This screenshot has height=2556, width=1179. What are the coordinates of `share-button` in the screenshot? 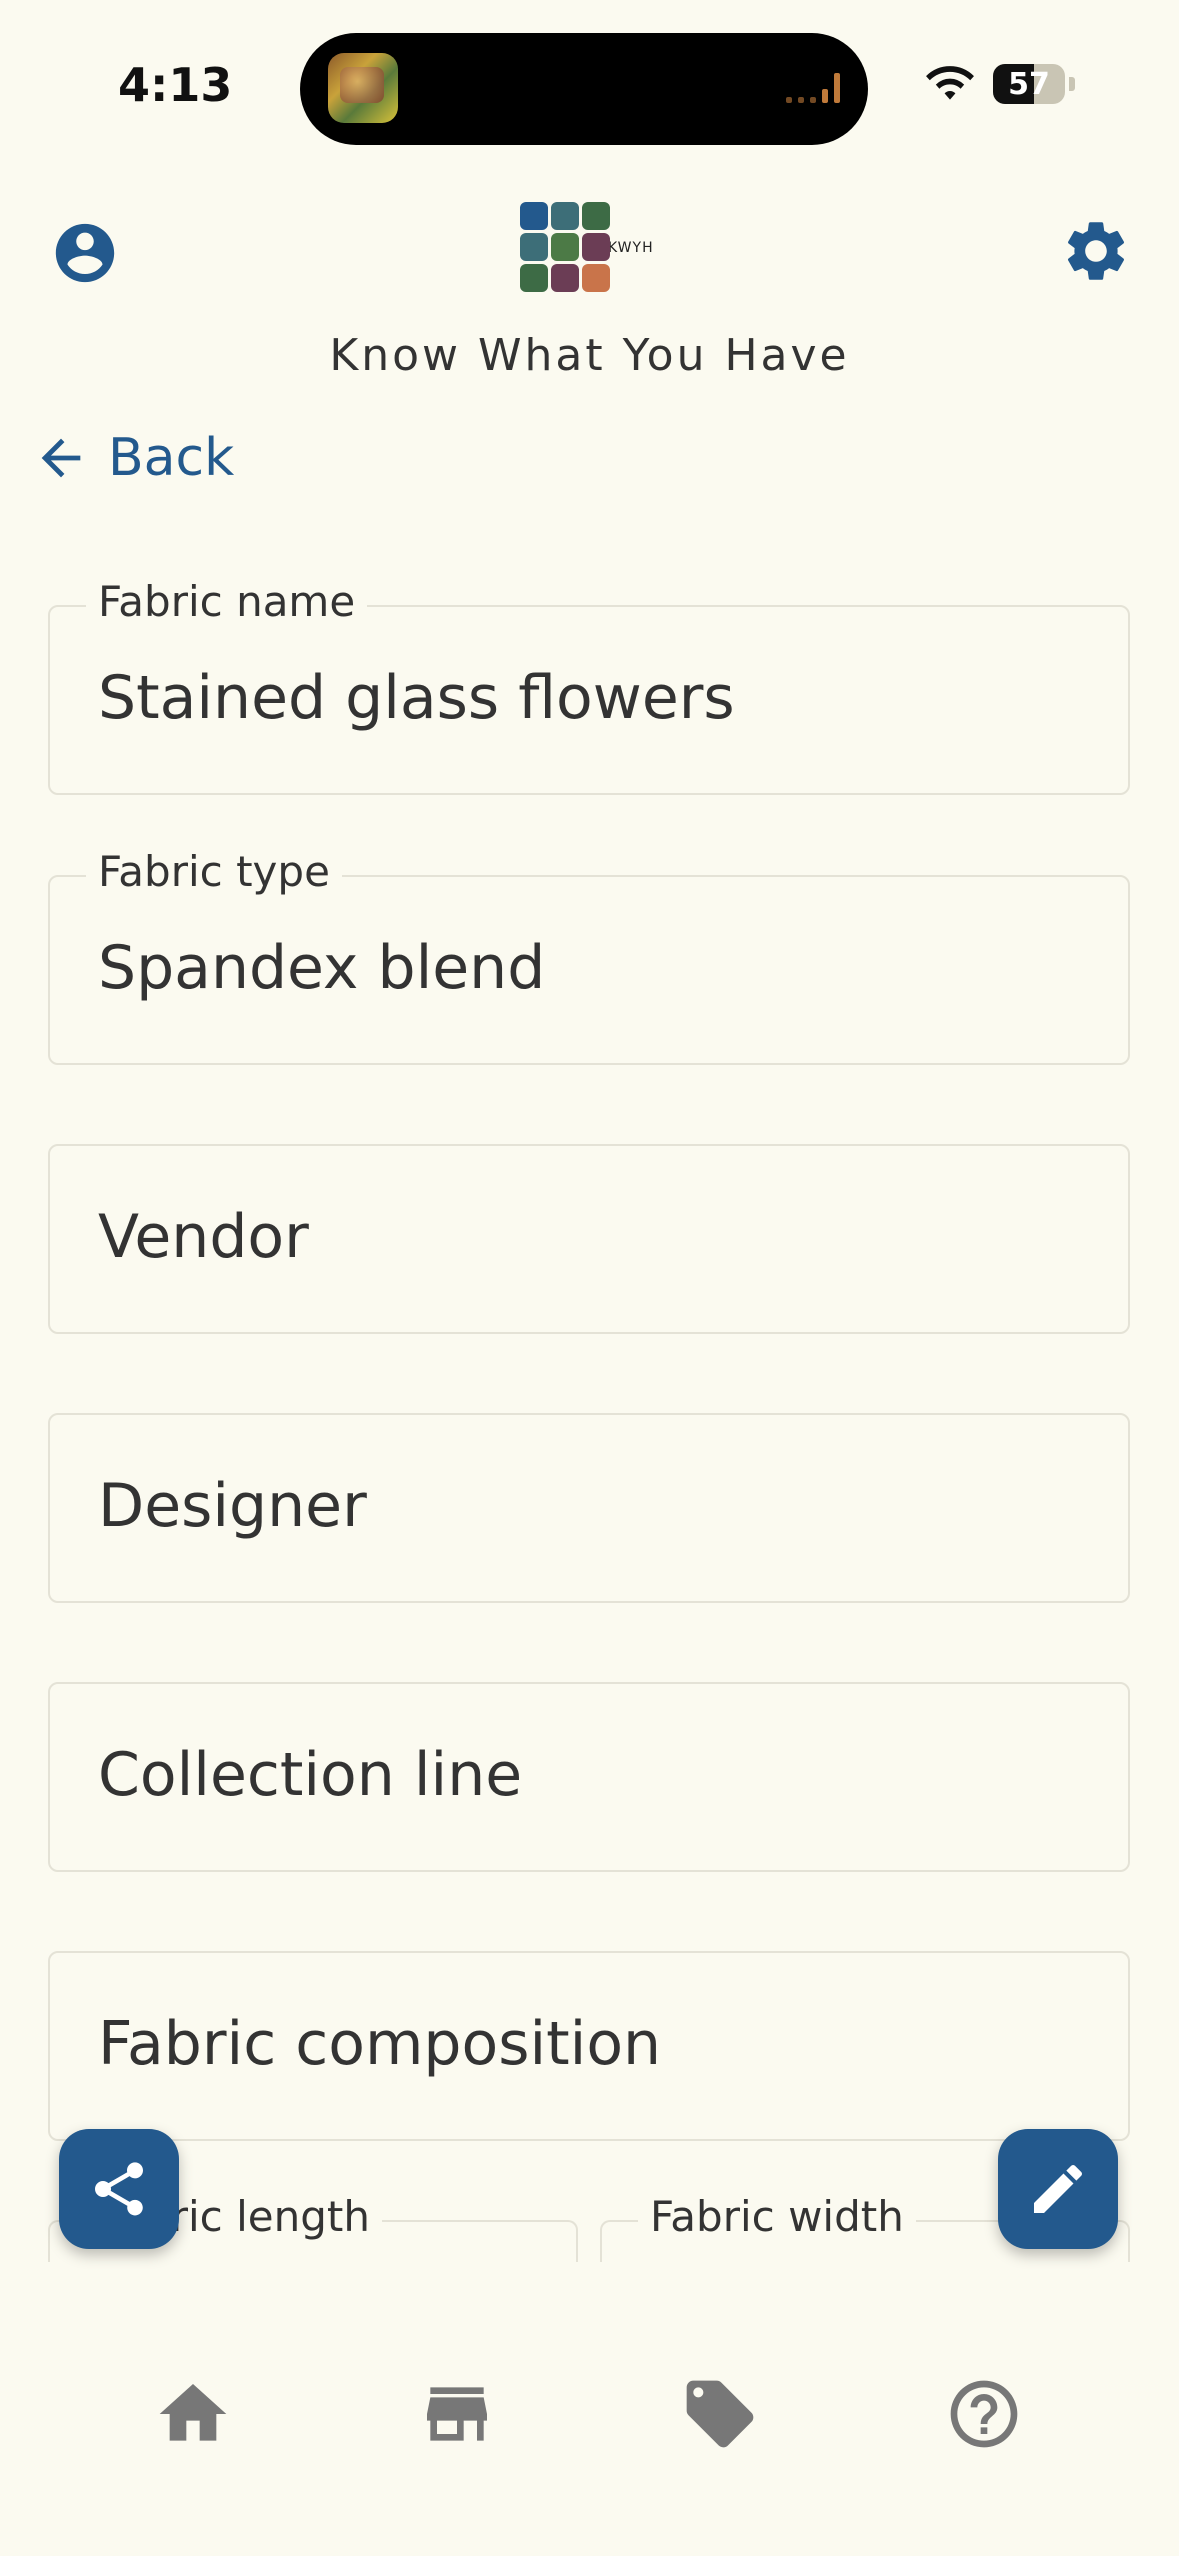 It's located at (119, 2189).